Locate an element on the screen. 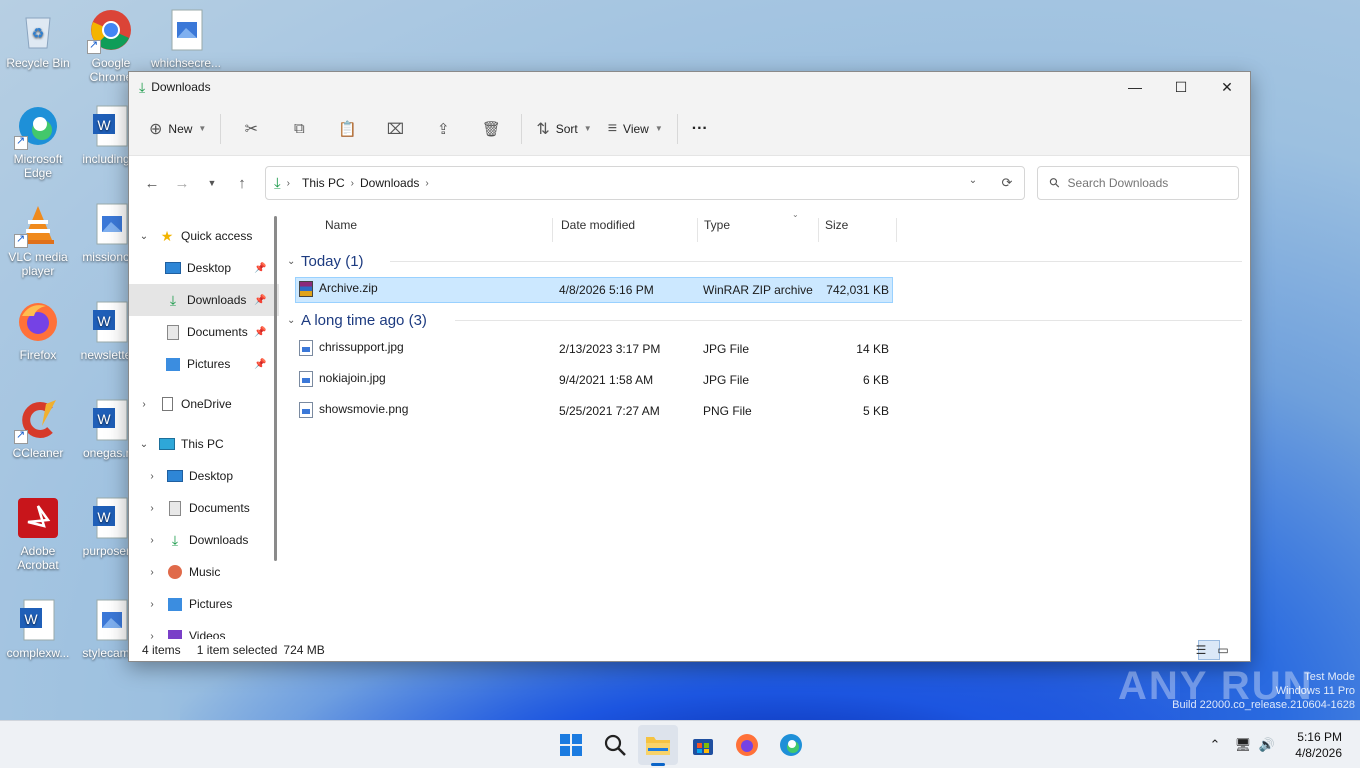 The height and width of the screenshot is (768, 1360). desktop-icon is located at coordinates (173, 268).